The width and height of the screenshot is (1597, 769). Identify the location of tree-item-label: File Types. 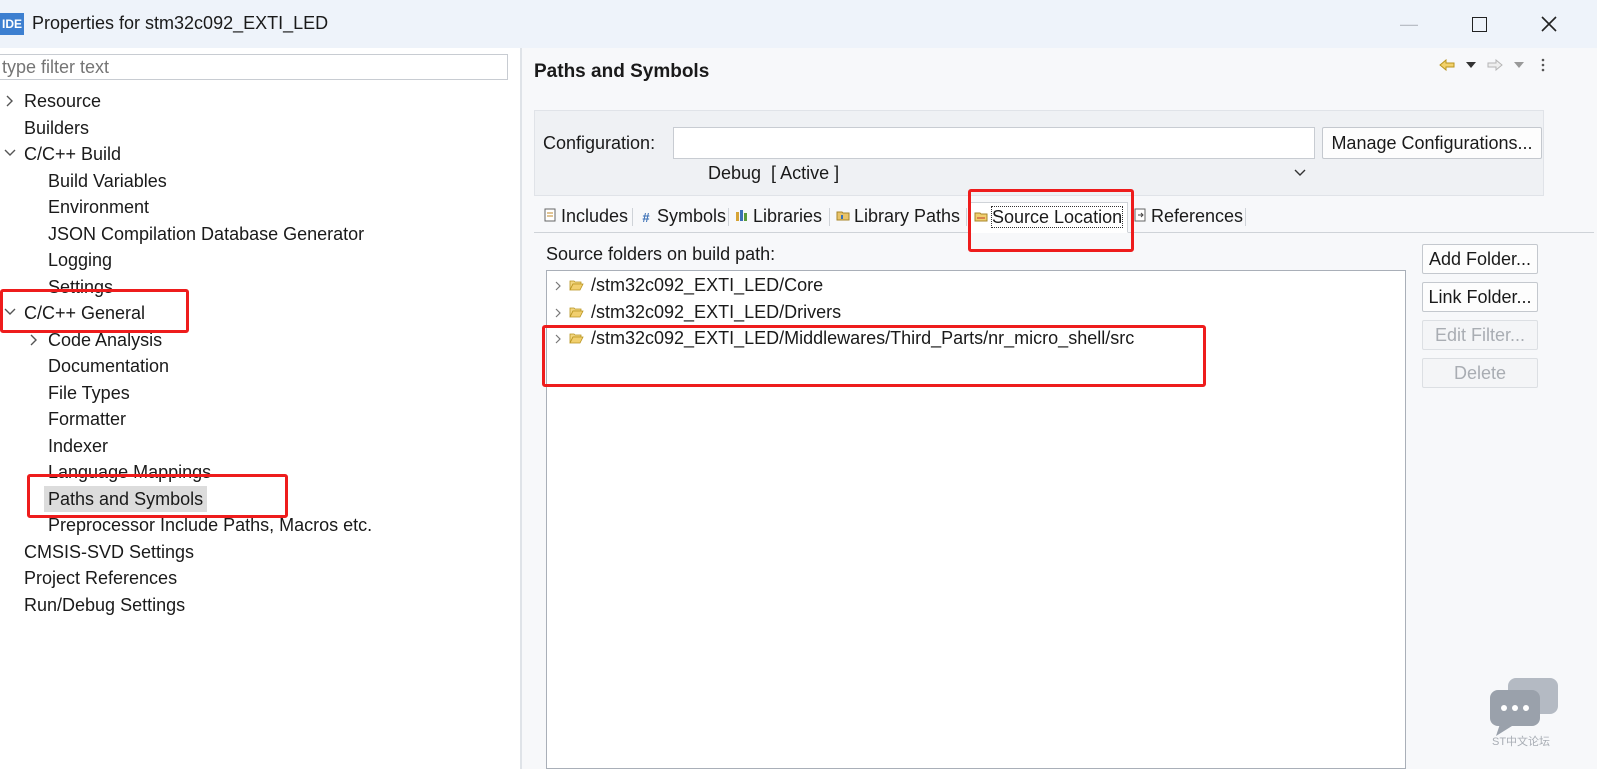
(89, 392).